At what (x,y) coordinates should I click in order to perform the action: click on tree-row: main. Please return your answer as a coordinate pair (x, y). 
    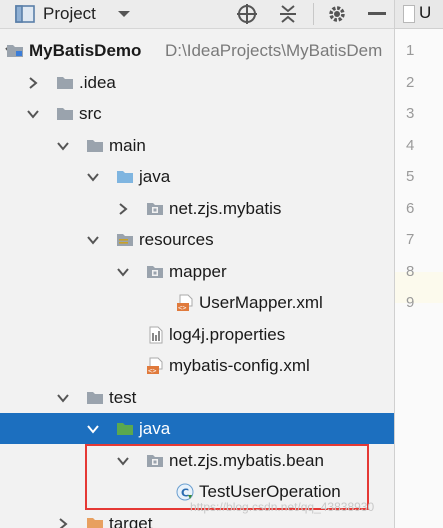
    Looking at the image, I should click on (197, 145).